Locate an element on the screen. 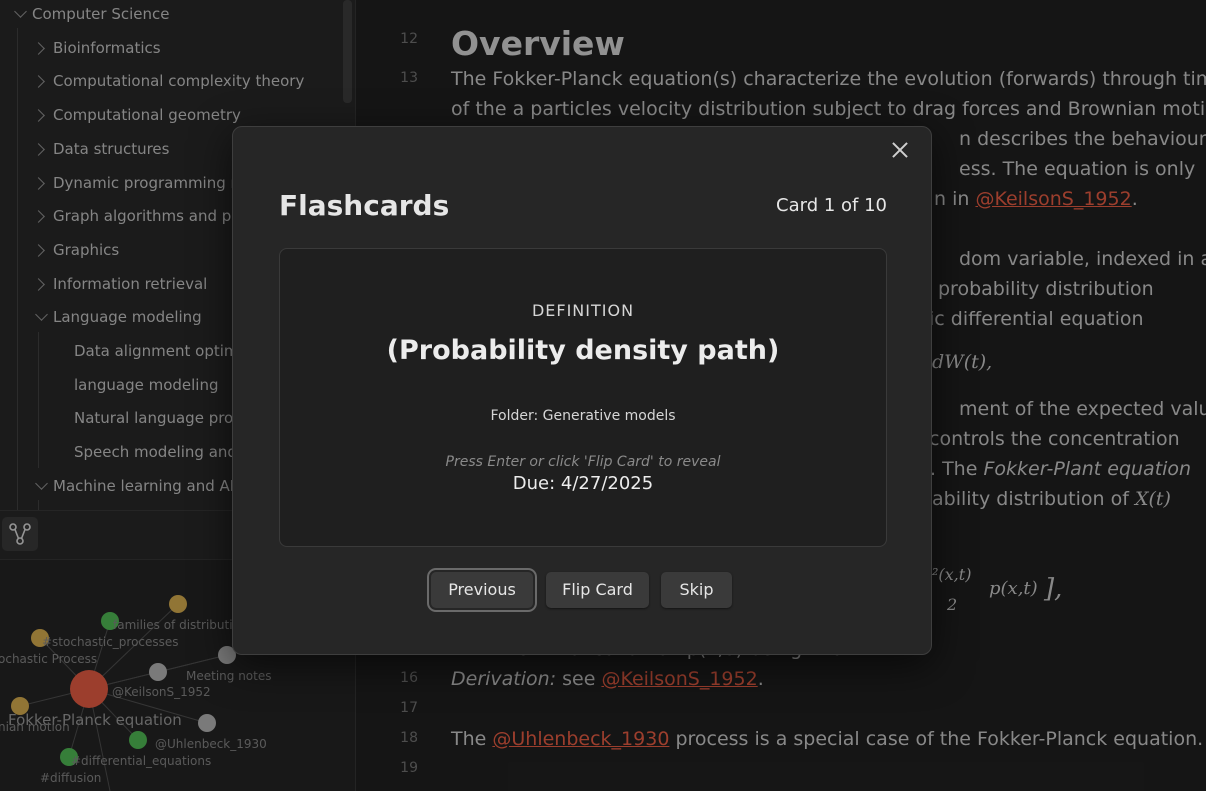 This screenshot has height=791, width=1206. close-icon is located at coordinates (900, 150).